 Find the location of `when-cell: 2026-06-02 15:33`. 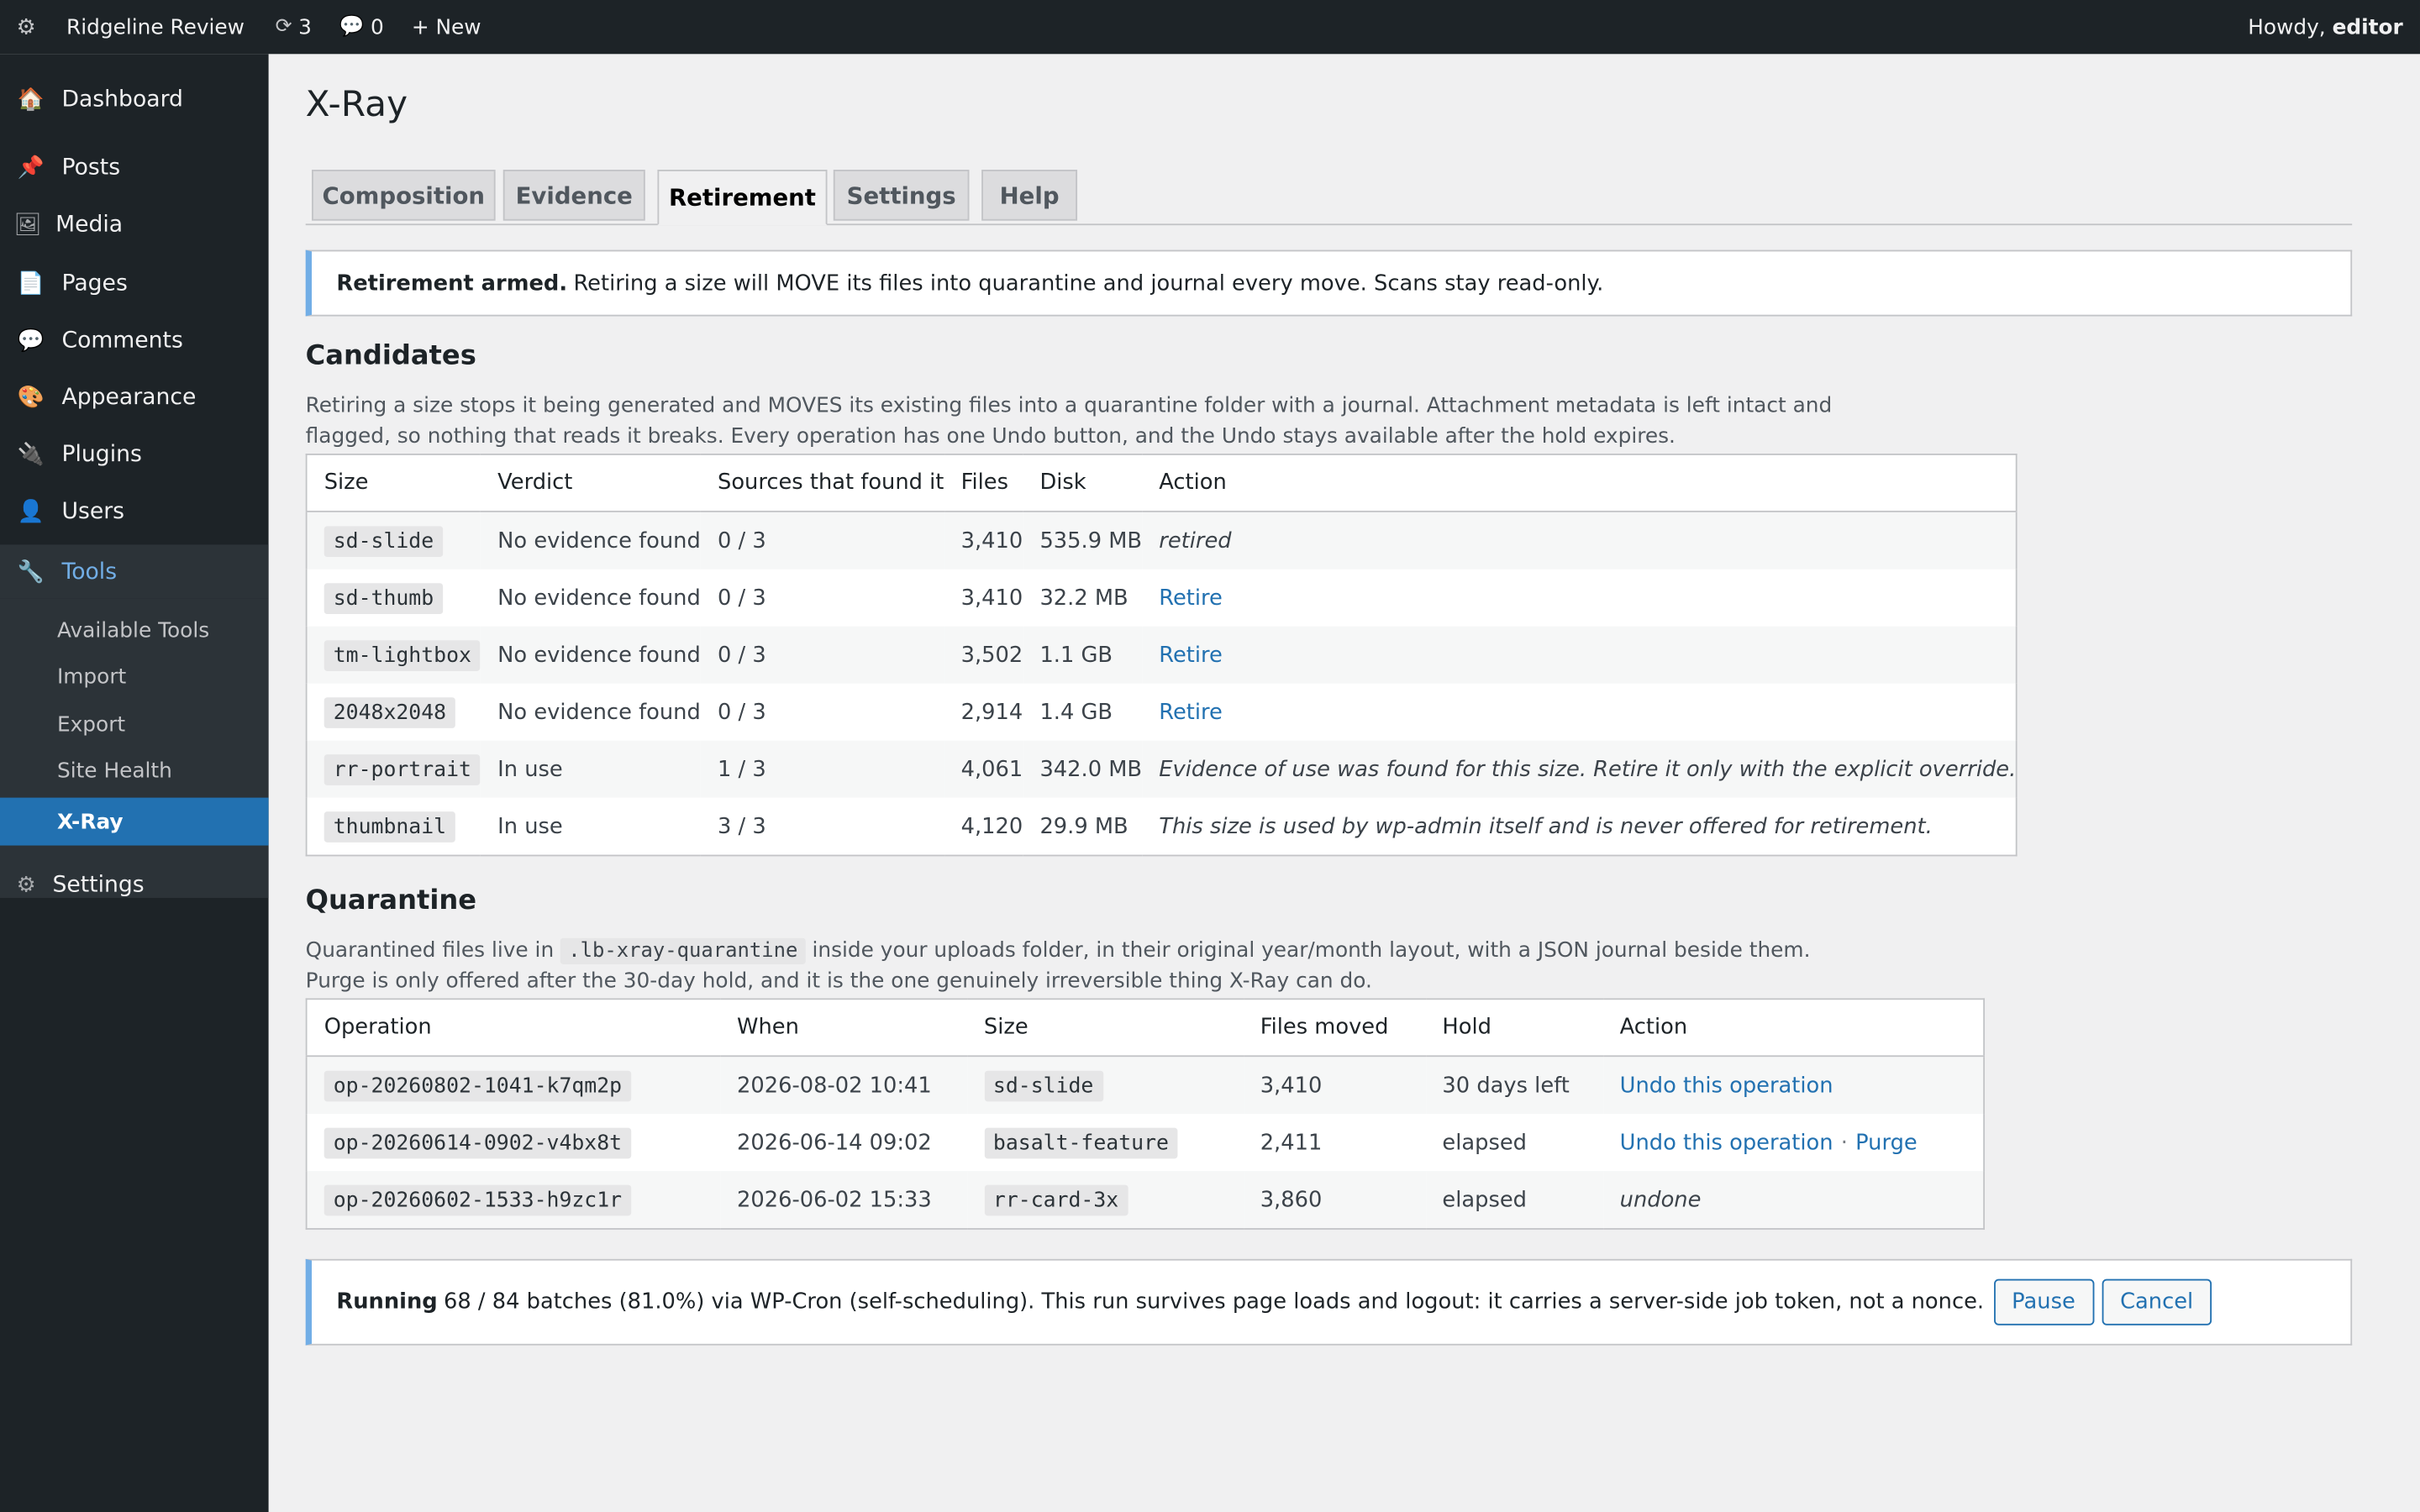

when-cell: 2026-06-02 15:33 is located at coordinates (843, 1200).